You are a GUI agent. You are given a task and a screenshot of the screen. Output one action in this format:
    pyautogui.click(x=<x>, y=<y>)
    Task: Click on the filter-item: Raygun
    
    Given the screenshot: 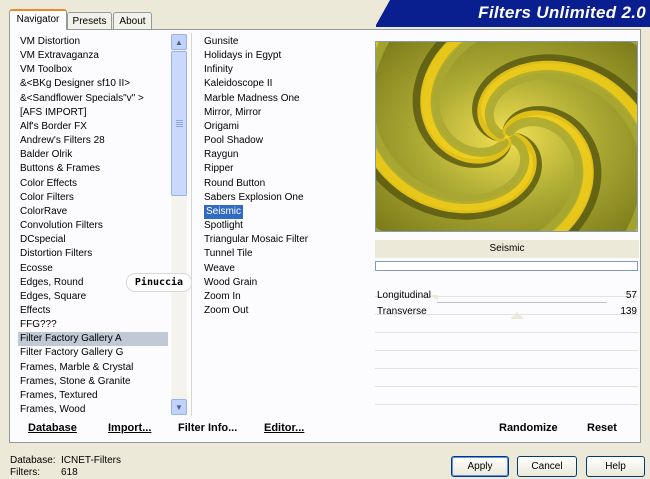 What is the action you would take?
    pyautogui.click(x=284, y=155)
    